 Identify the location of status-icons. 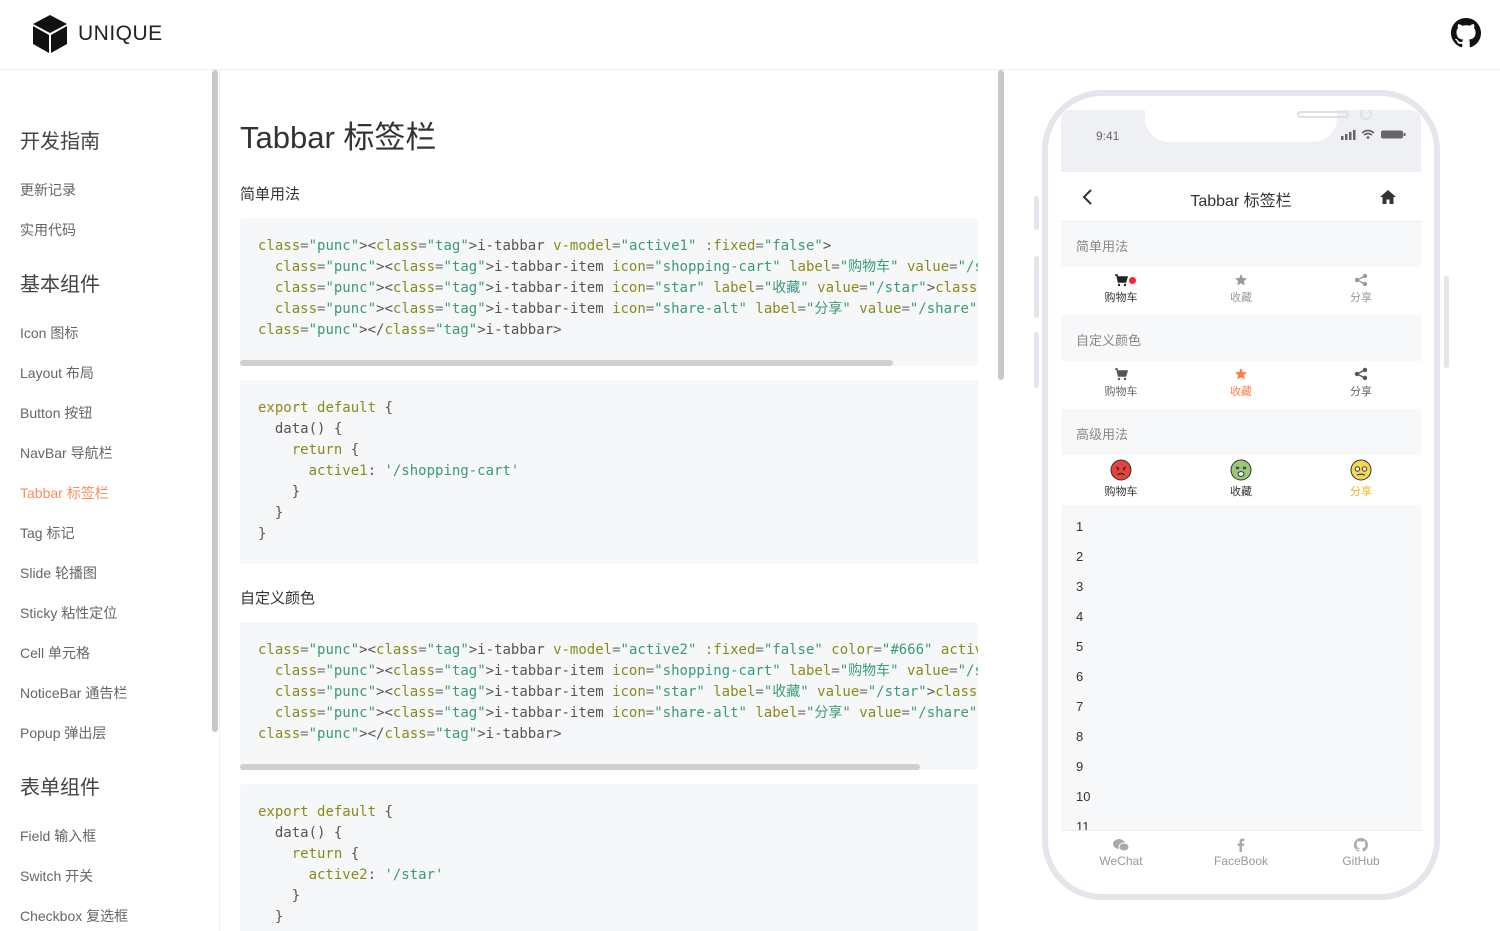
(1373, 134).